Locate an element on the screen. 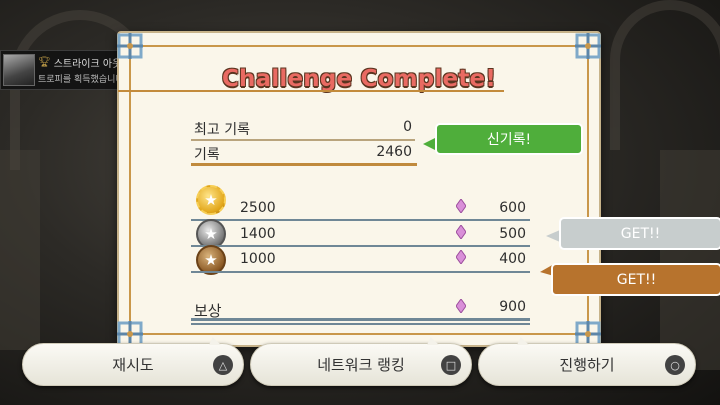 Image resolution: width=720 pixels, height=405 pixels. best-record-value: 0 is located at coordinates (407, 127).